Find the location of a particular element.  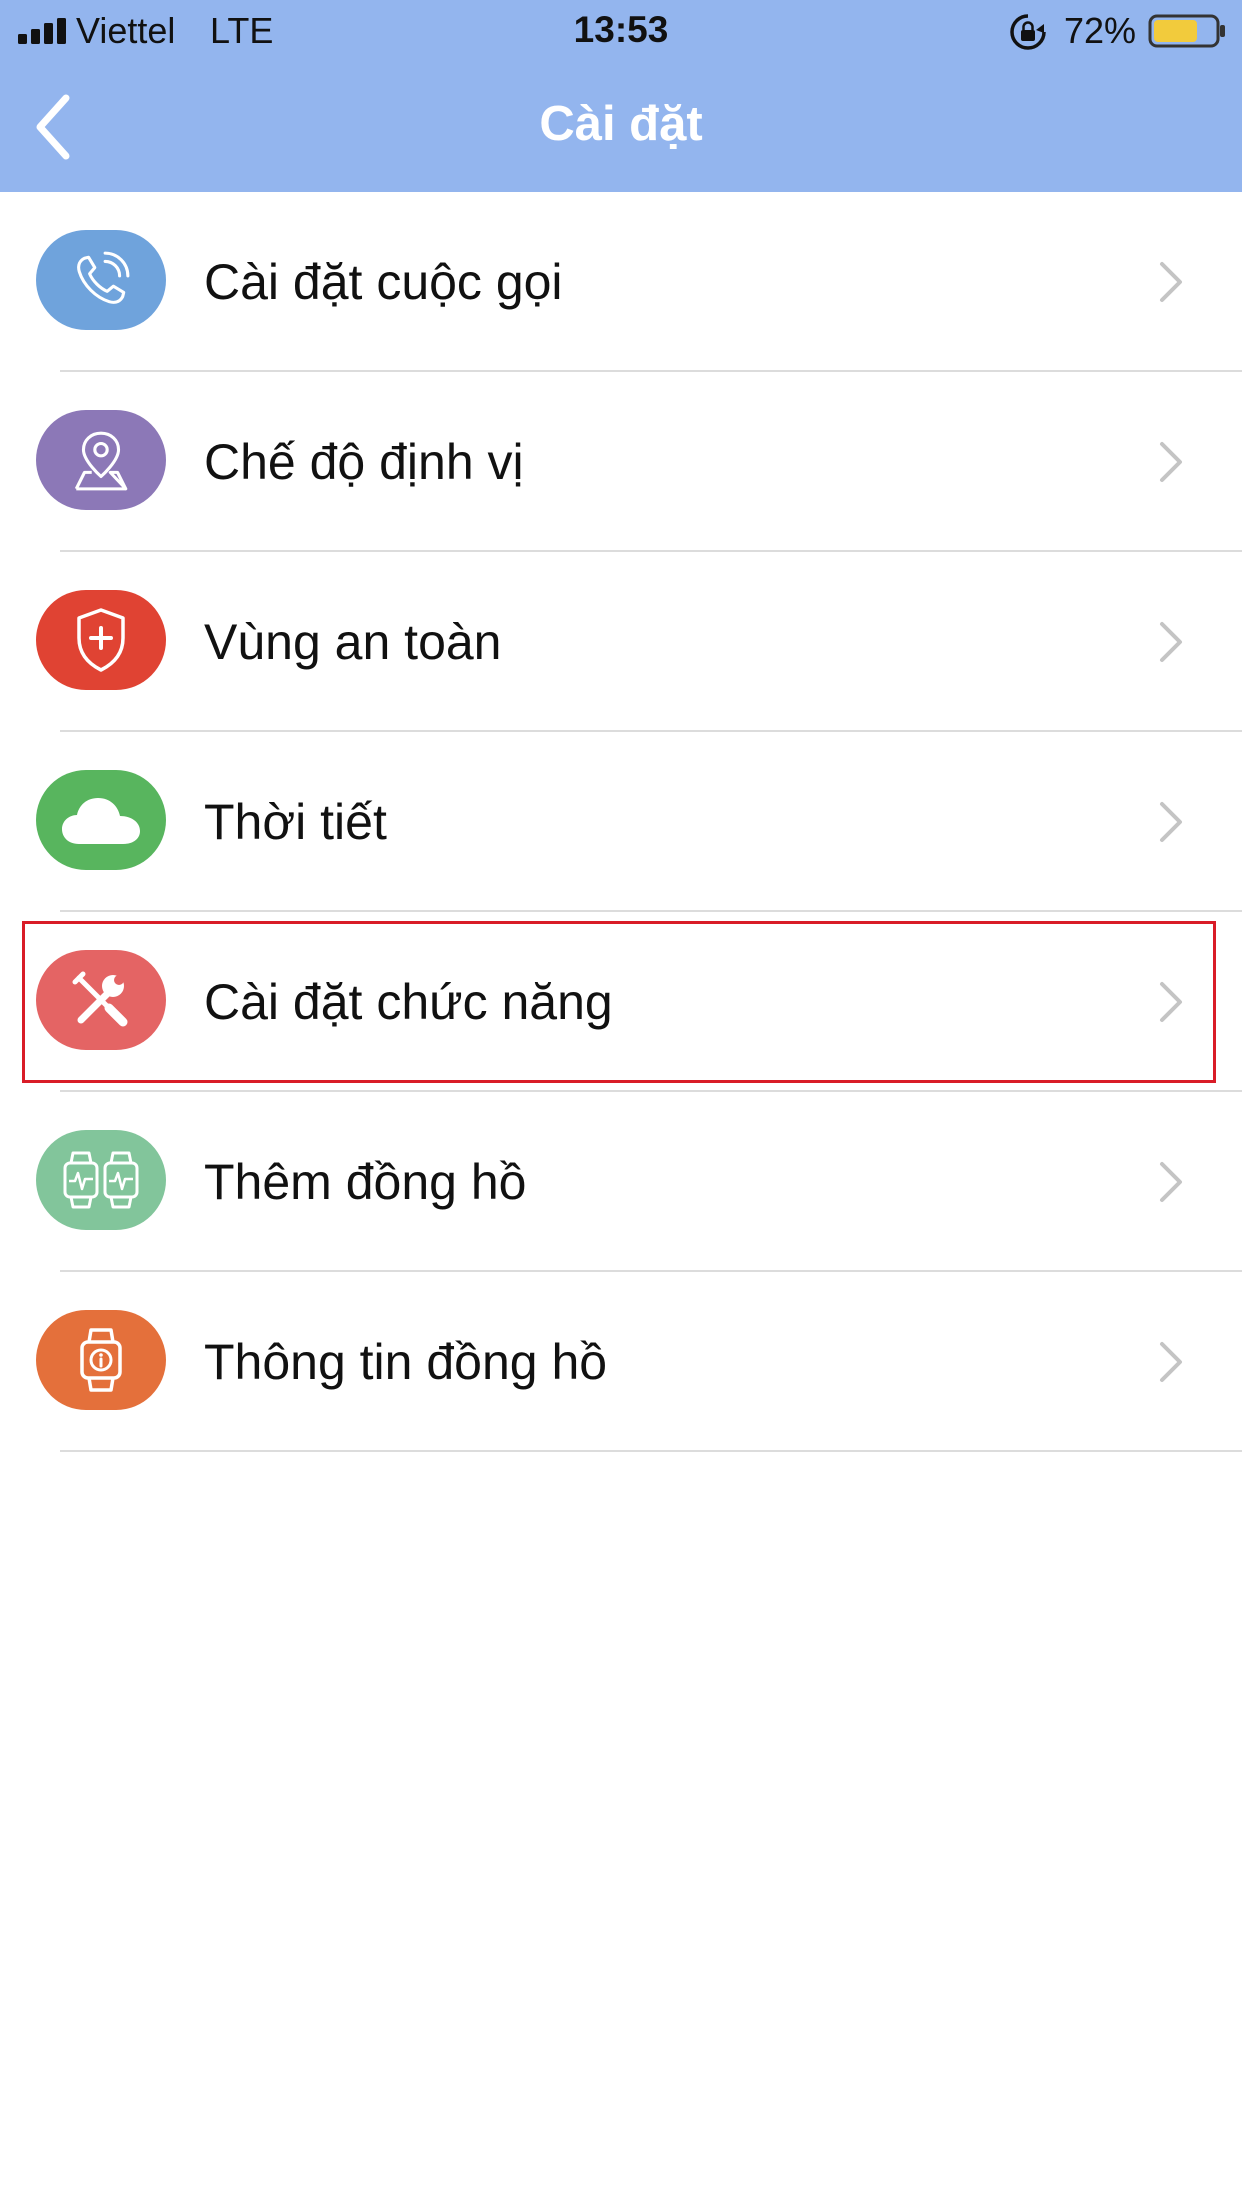

settings-item-label: Thời tiết is located at coordinates (295, 822).